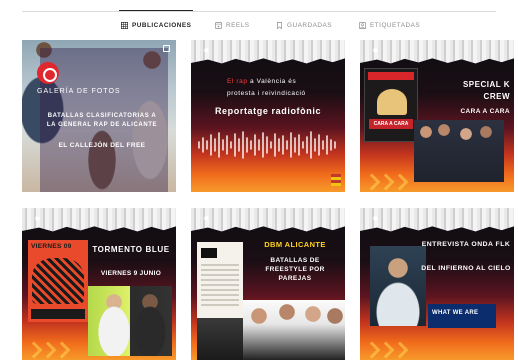 The height and width of the screenshot is (360, 518). I want to click on tab-label: GUARDADAS, so click(309, 25).